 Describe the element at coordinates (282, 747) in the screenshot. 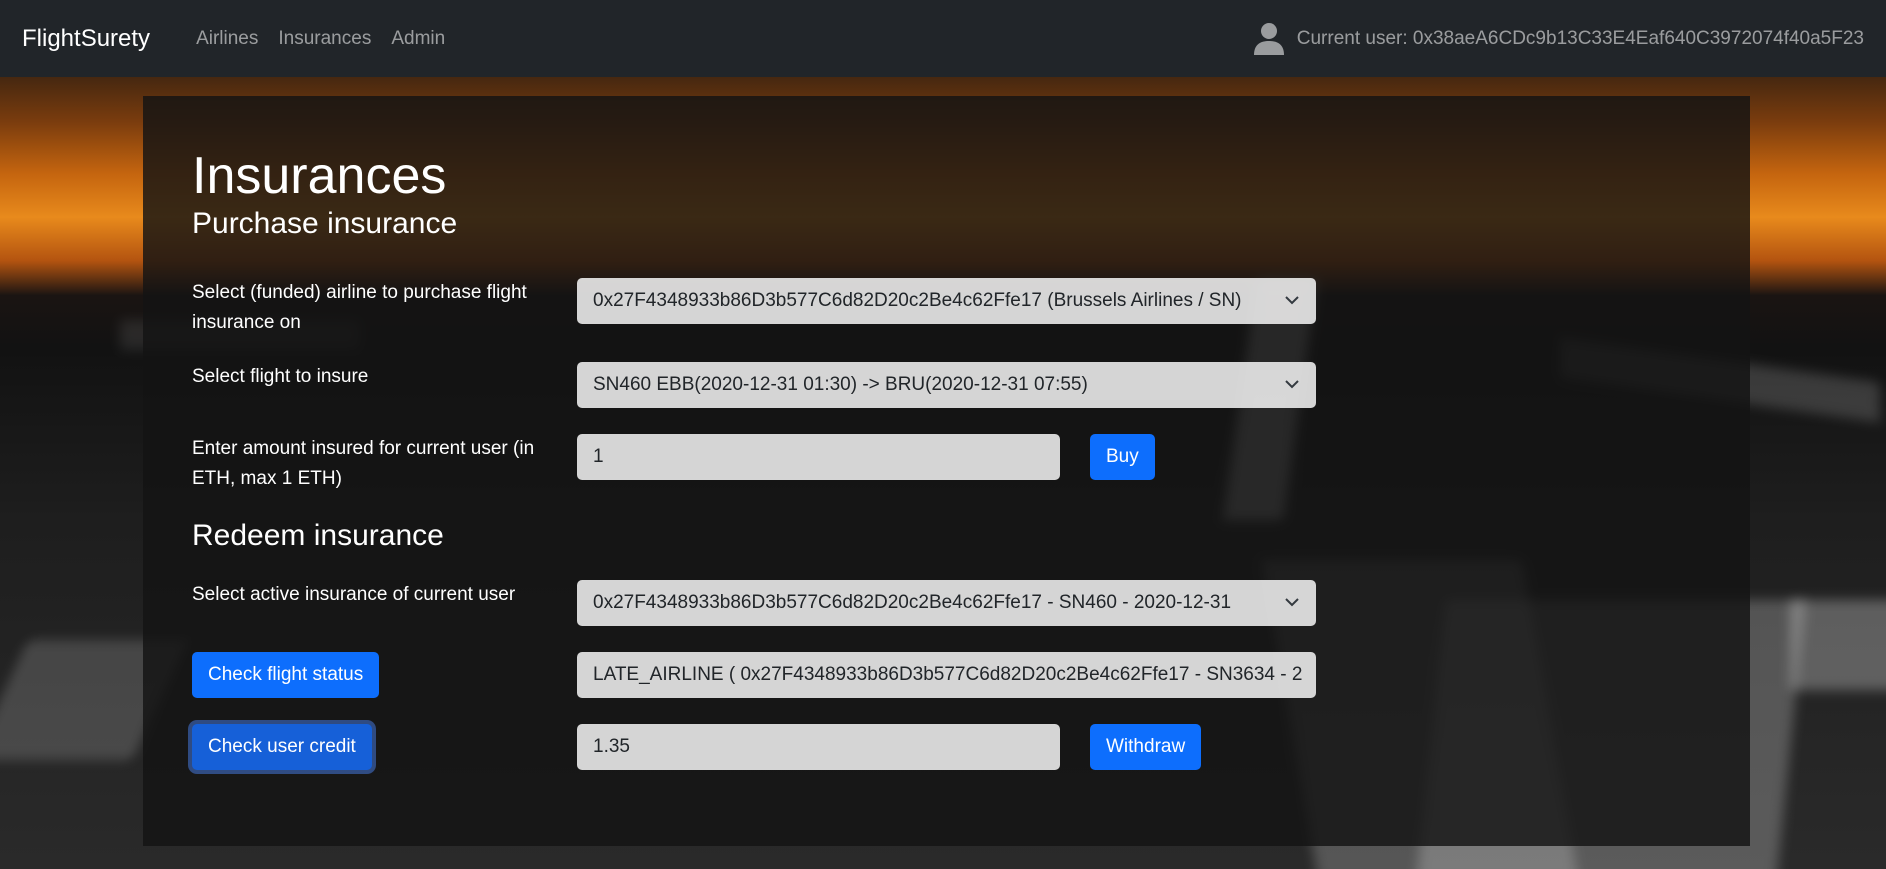

I see `check-user-credit-button: Check user credit` at that location.